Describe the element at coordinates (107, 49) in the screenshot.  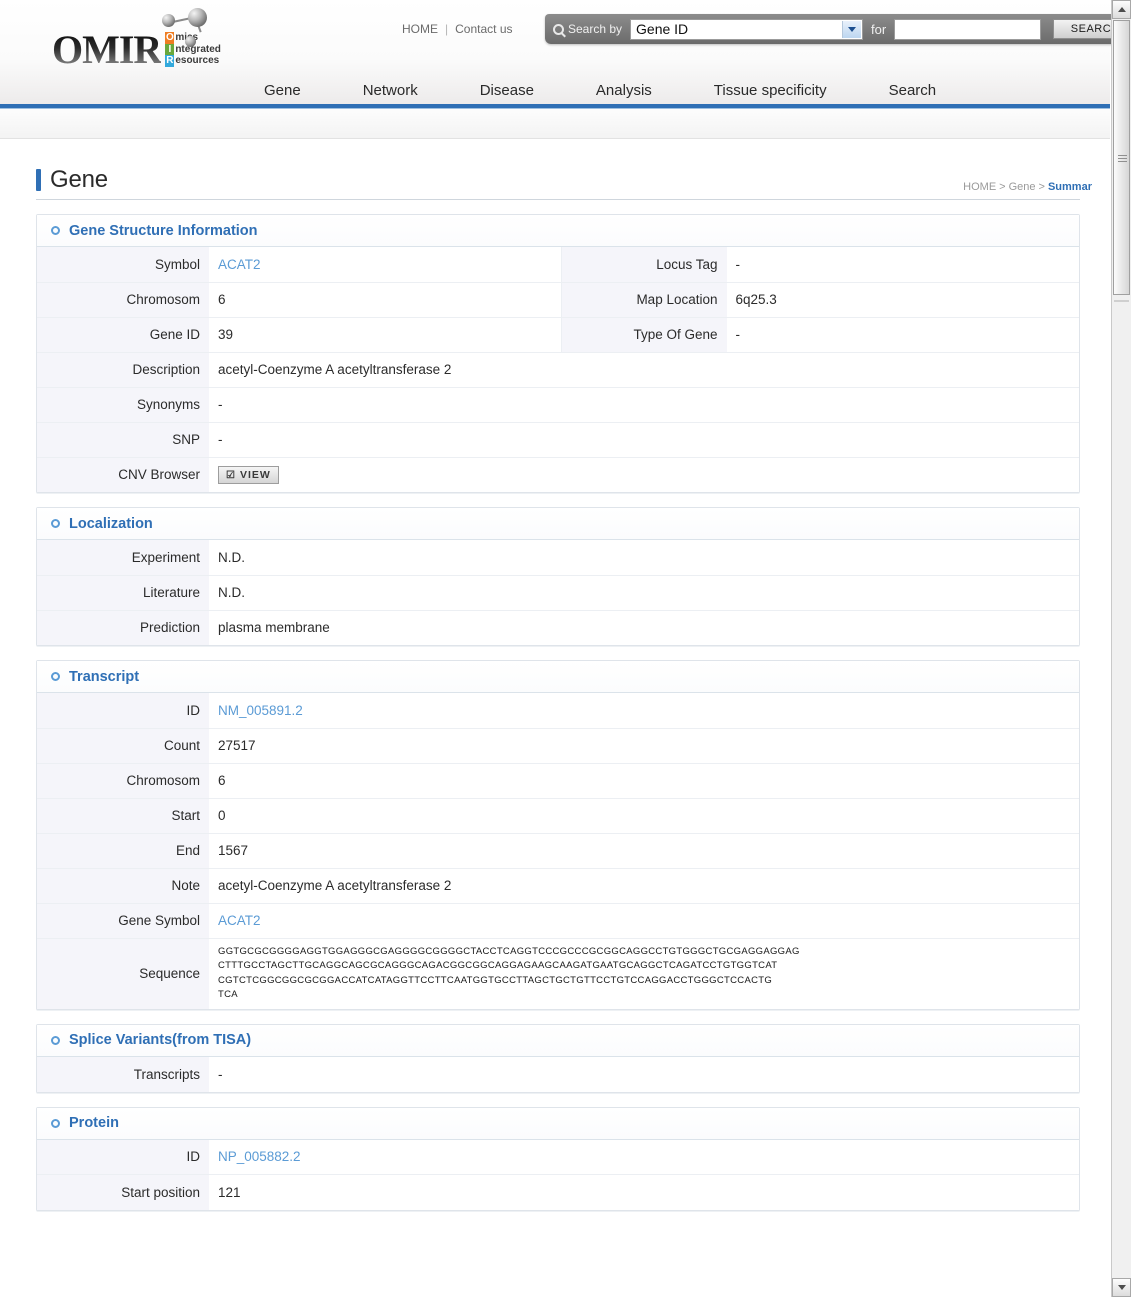
I see `logo-wordmark: OMIR` at that location.